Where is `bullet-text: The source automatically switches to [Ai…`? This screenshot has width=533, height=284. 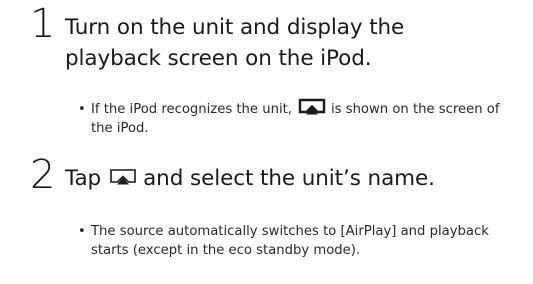
bullet-text: The source automatically switches to [Ai… is located at coordinates (290, 241).